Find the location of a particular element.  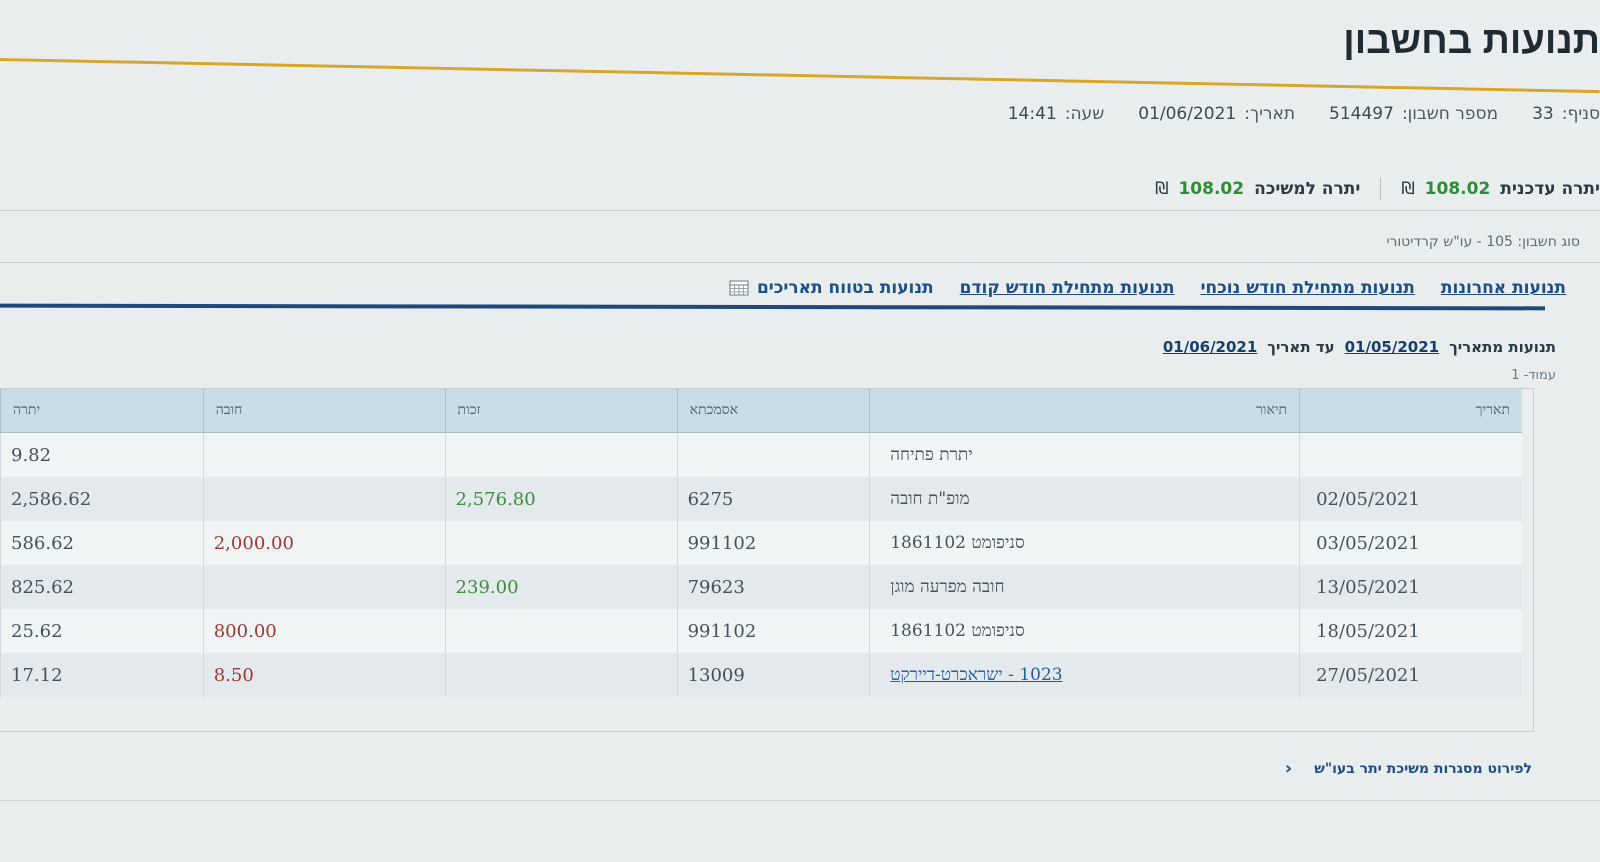

col-header-reference: אסמכתא is located at coordinates (773, 410).